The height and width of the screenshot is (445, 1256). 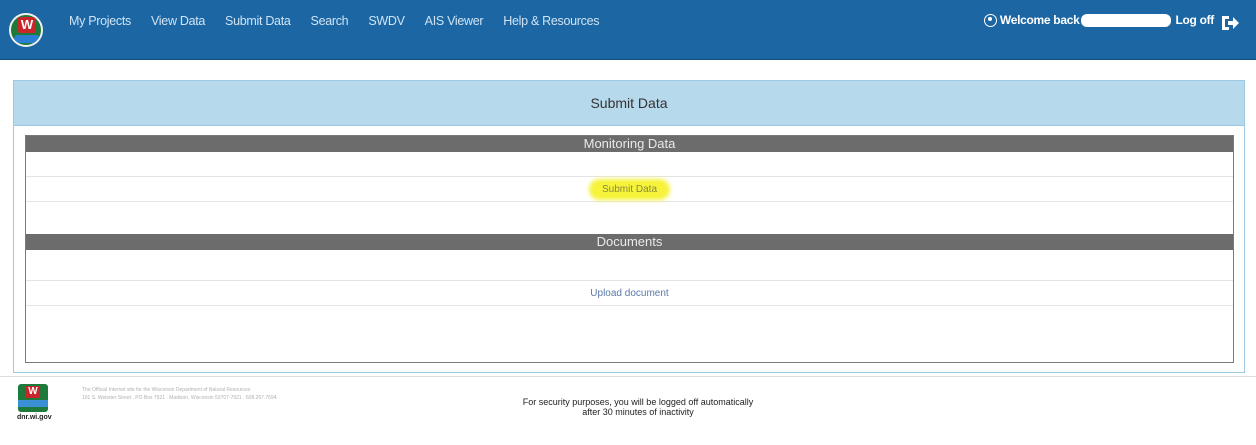 What do you see at coordinates (1039, 20) in the screenshot?
I see `welcome-text: Welcome back` at bounding box center [1039, 20].